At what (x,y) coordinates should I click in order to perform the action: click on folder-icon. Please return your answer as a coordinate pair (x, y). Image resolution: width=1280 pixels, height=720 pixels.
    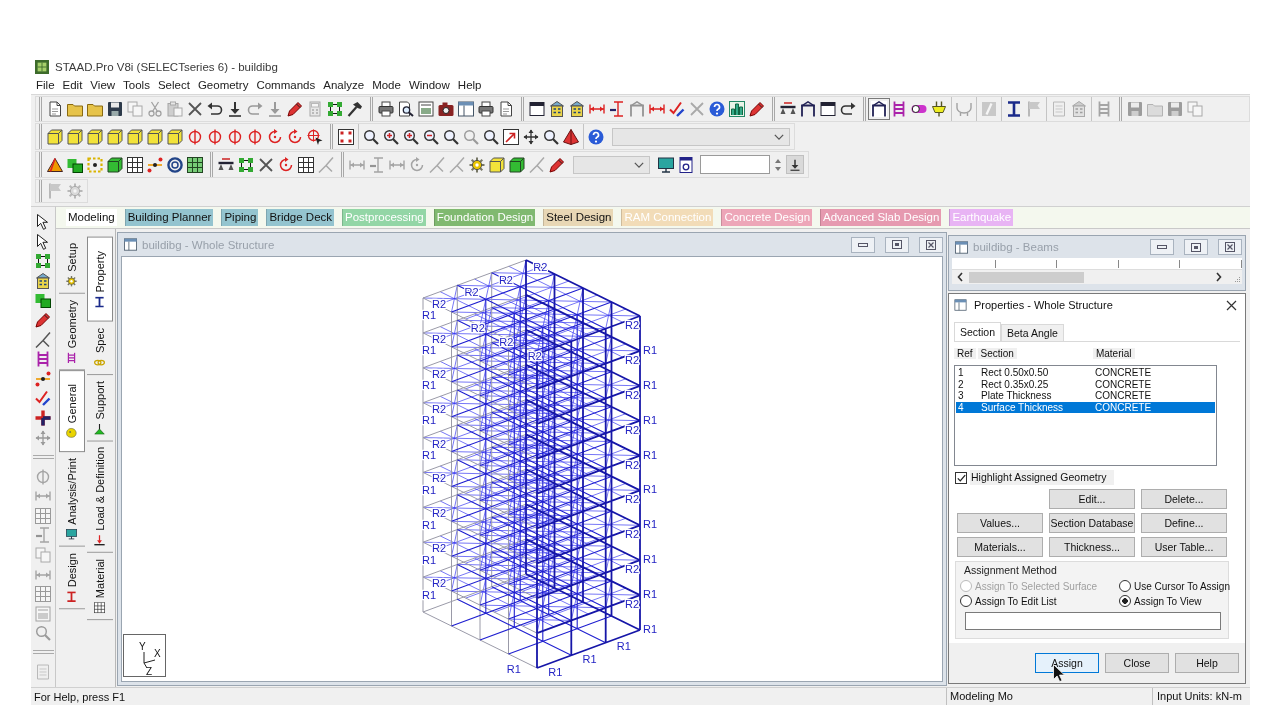
    Looking at the image, I should click on (75, 109).